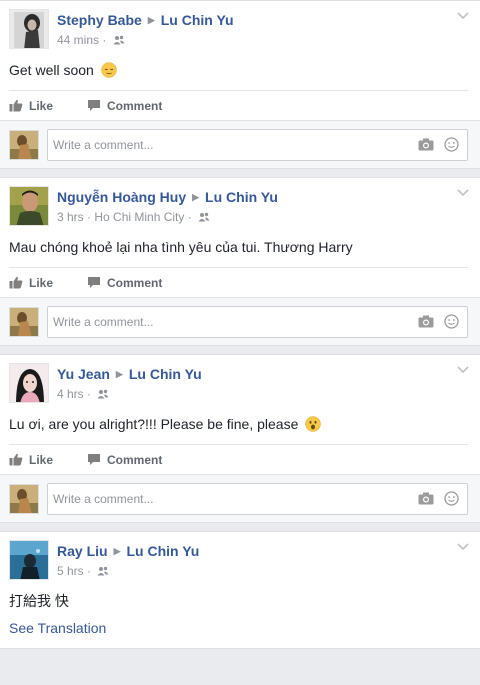 Image resolution: width=480 pixels, height=685 pixels. I want to click on post-message: Get well soon, so click(51, 70).